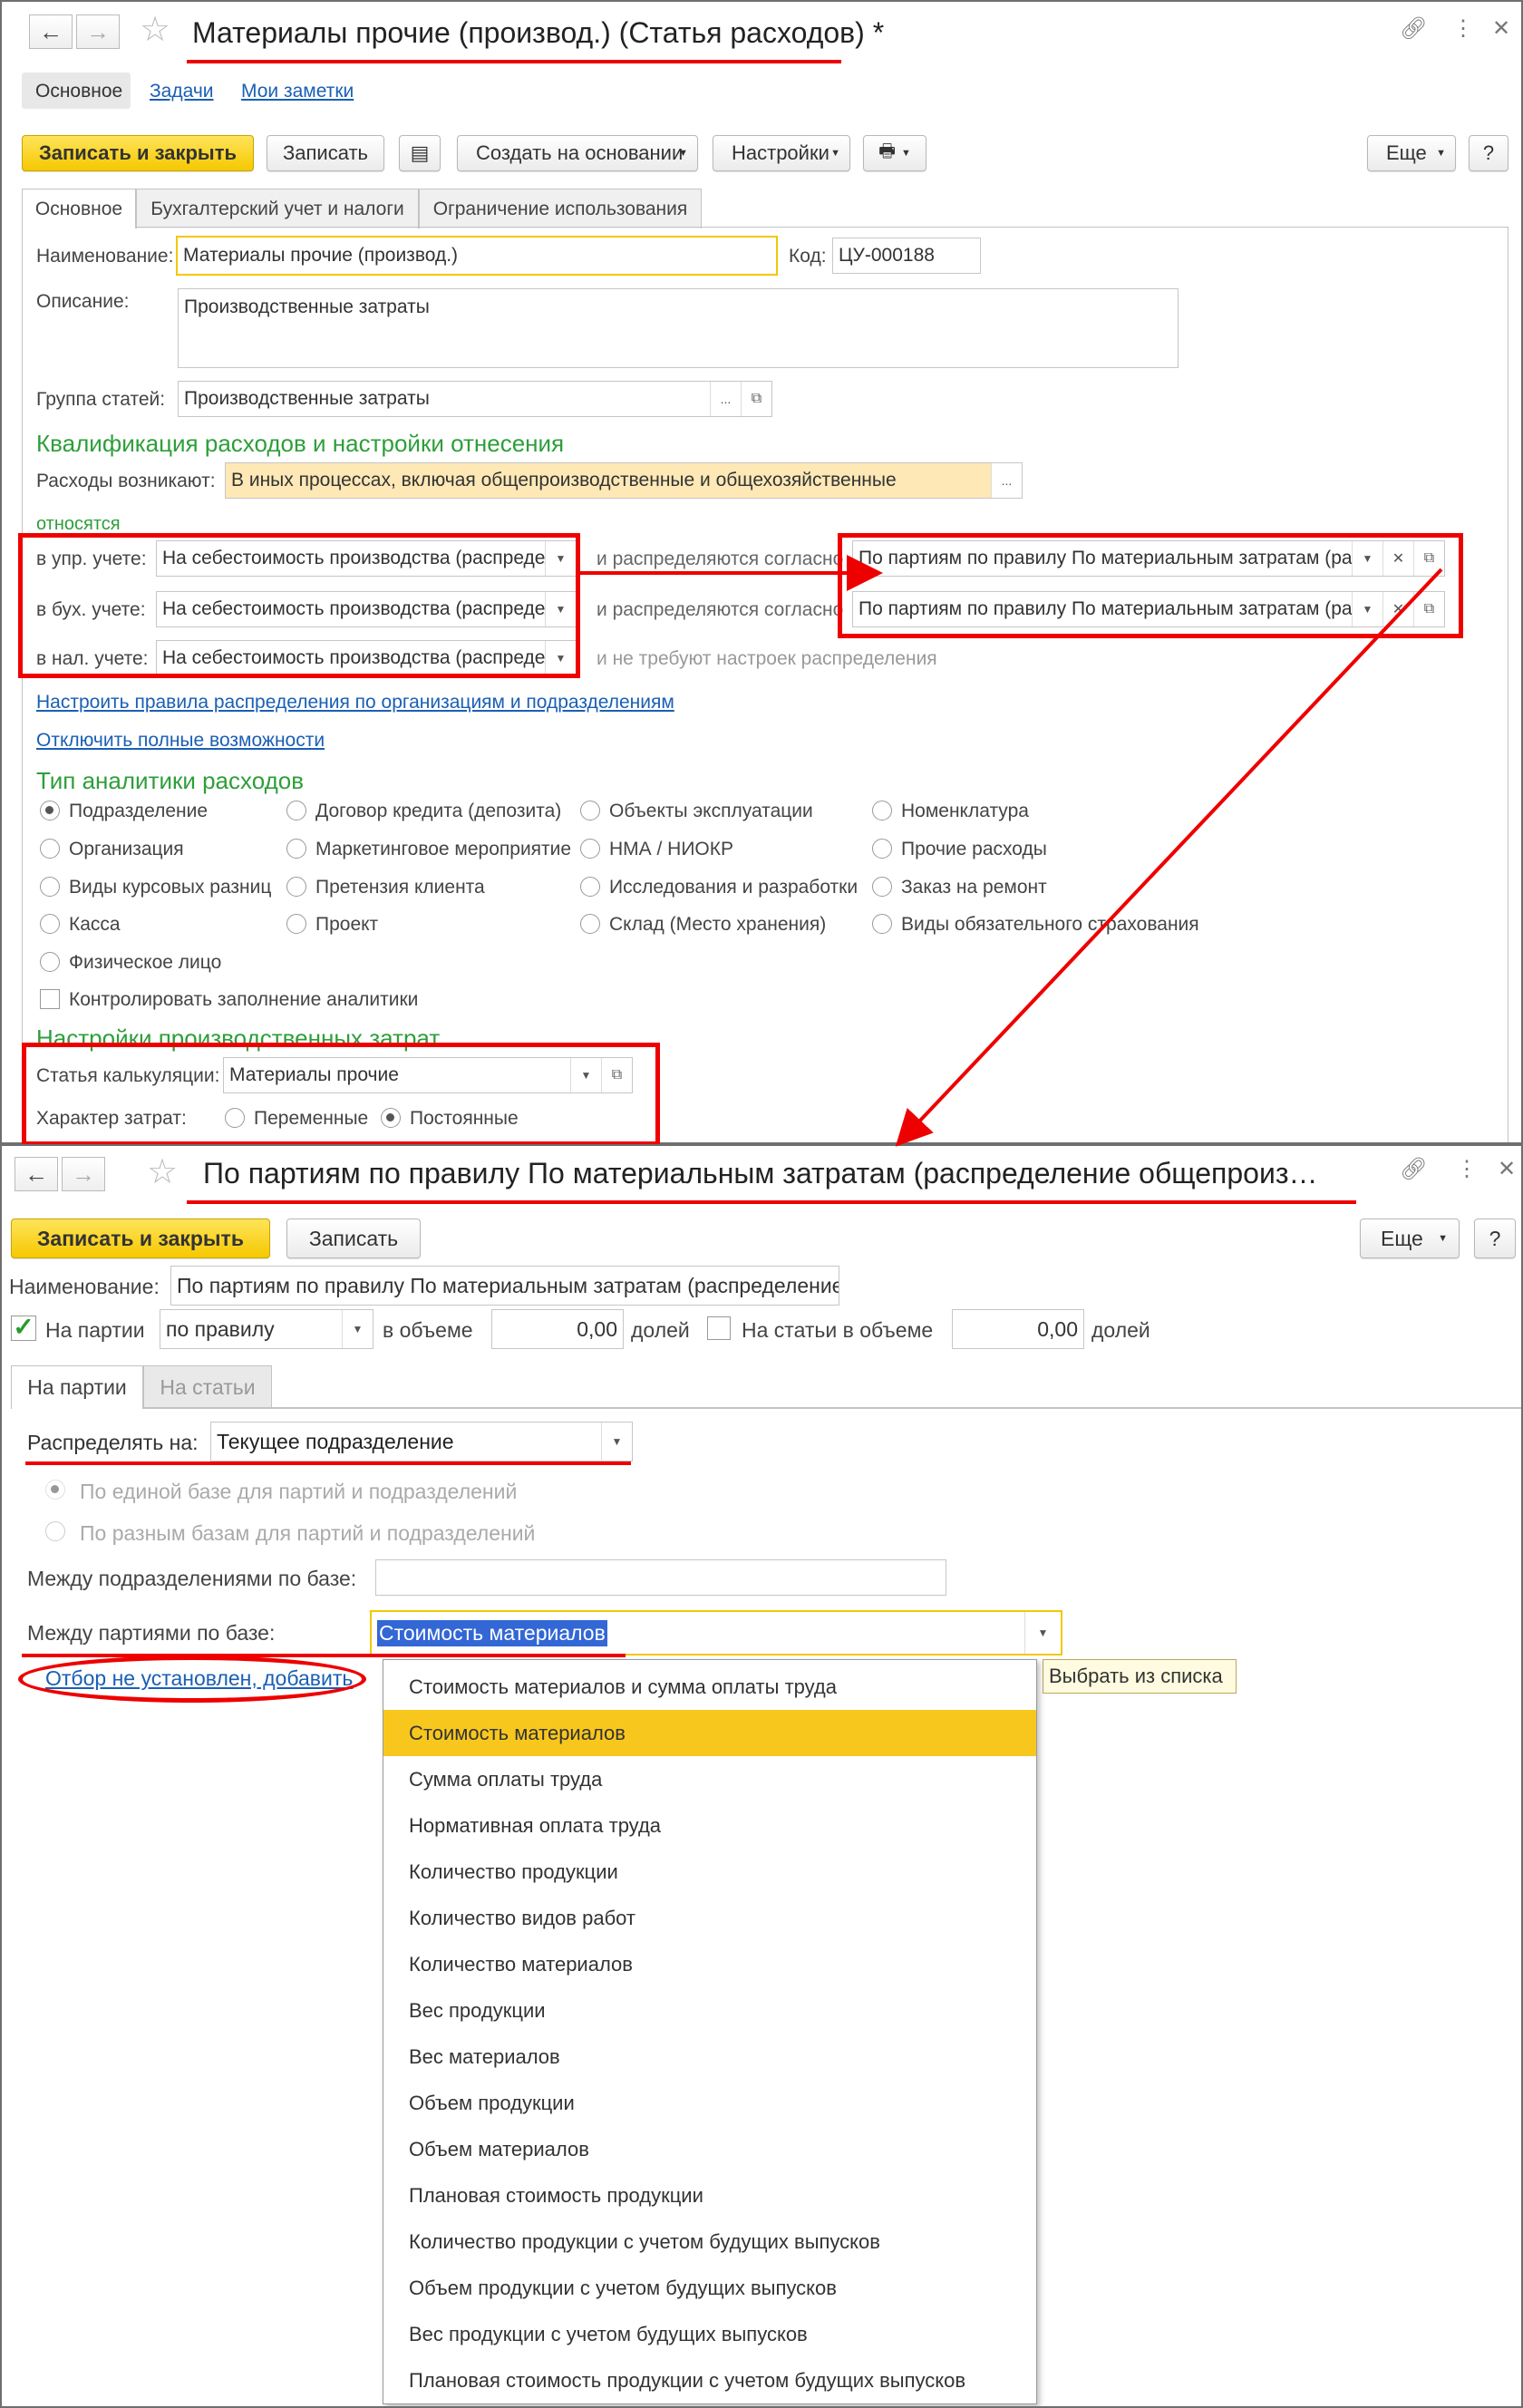  I want to click on between-depts-input, so click(660, 1577).